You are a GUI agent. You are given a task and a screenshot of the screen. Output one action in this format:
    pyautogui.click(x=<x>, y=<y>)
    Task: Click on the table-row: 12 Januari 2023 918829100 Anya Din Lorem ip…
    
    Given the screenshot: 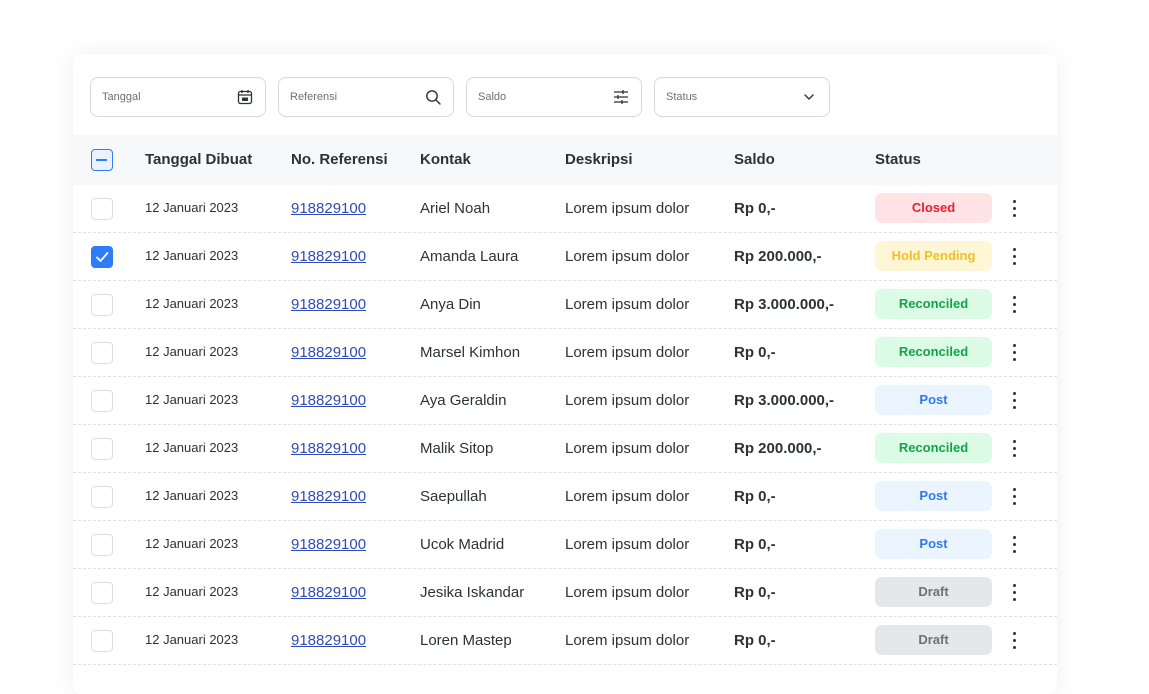 What is the action you would take?
    pyautogui.click(x=565, y=305)
    